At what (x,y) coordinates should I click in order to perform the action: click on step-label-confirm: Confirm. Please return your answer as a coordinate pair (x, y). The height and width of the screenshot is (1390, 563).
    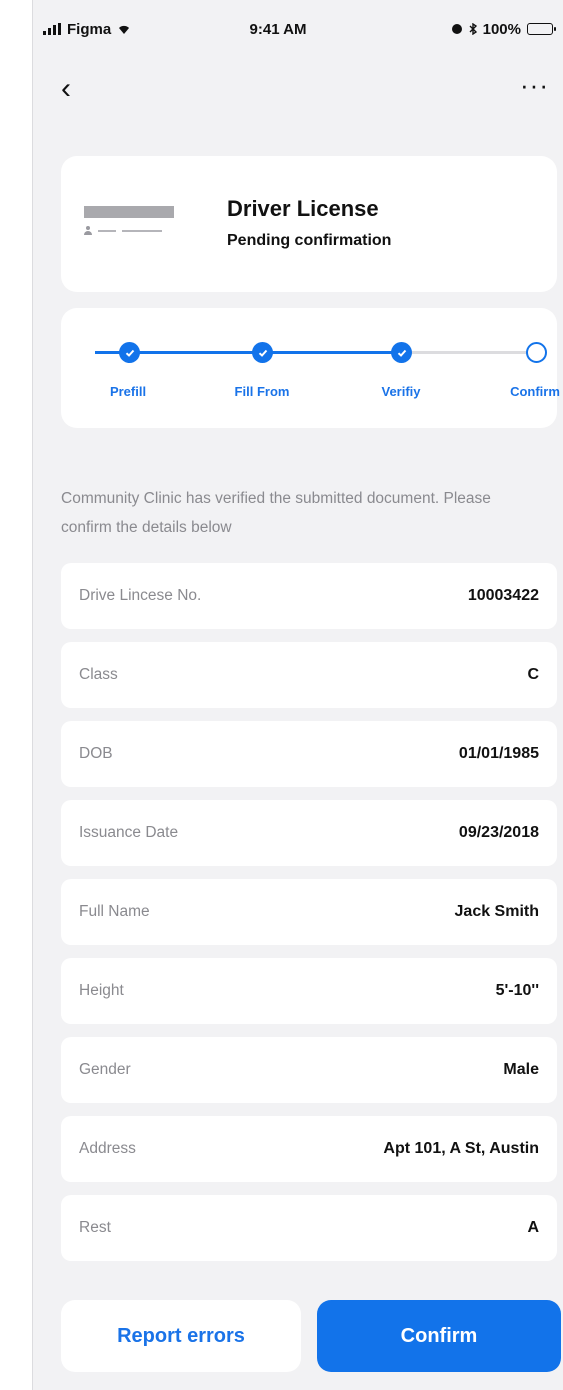
    Looking at the image, I should click on (535, 391).